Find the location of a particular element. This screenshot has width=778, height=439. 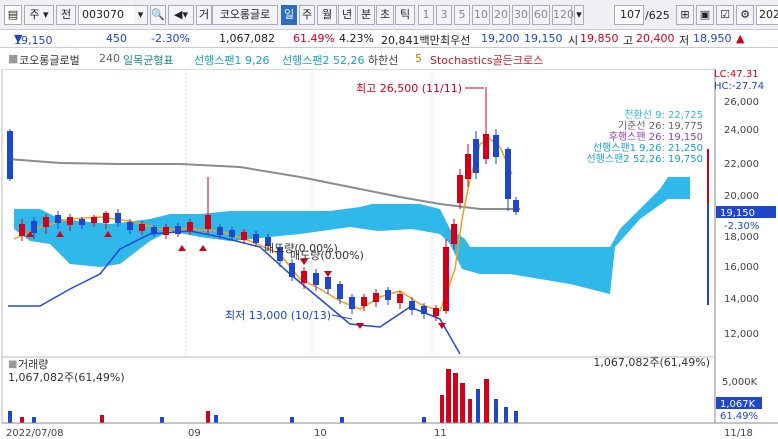

span2-value: 선행스팬2 52,26: 19,750 is located at coordinates (644, 159).